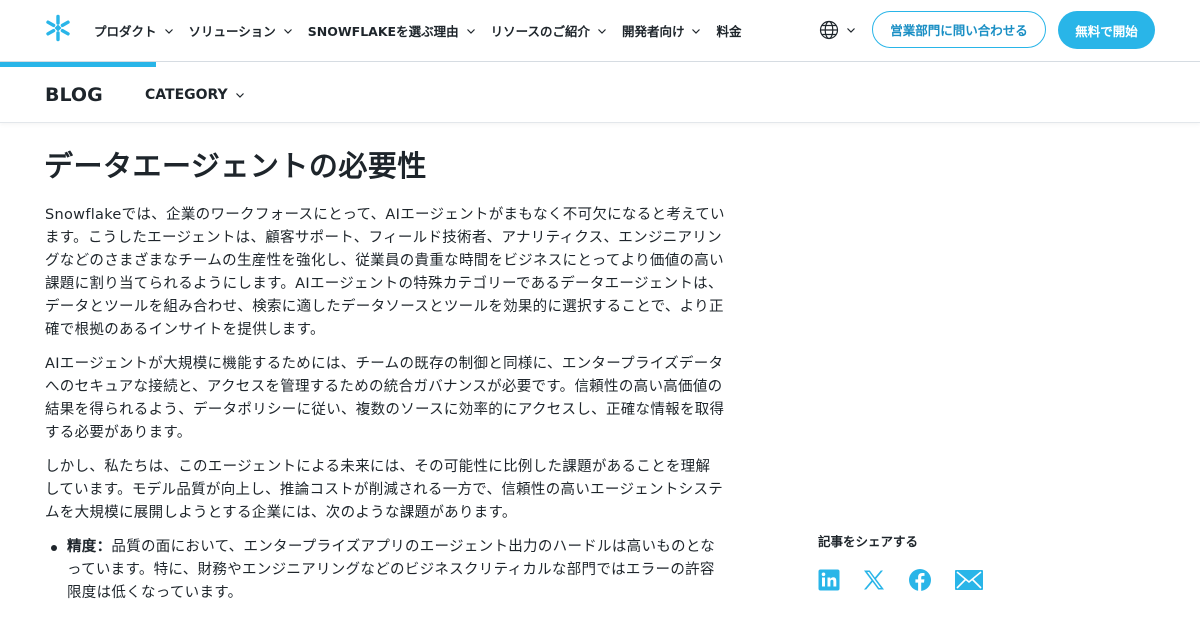 This screenshot has width=1200, height=631. I want to click on article-title: データエージェントの必要性, so click(235, 166).